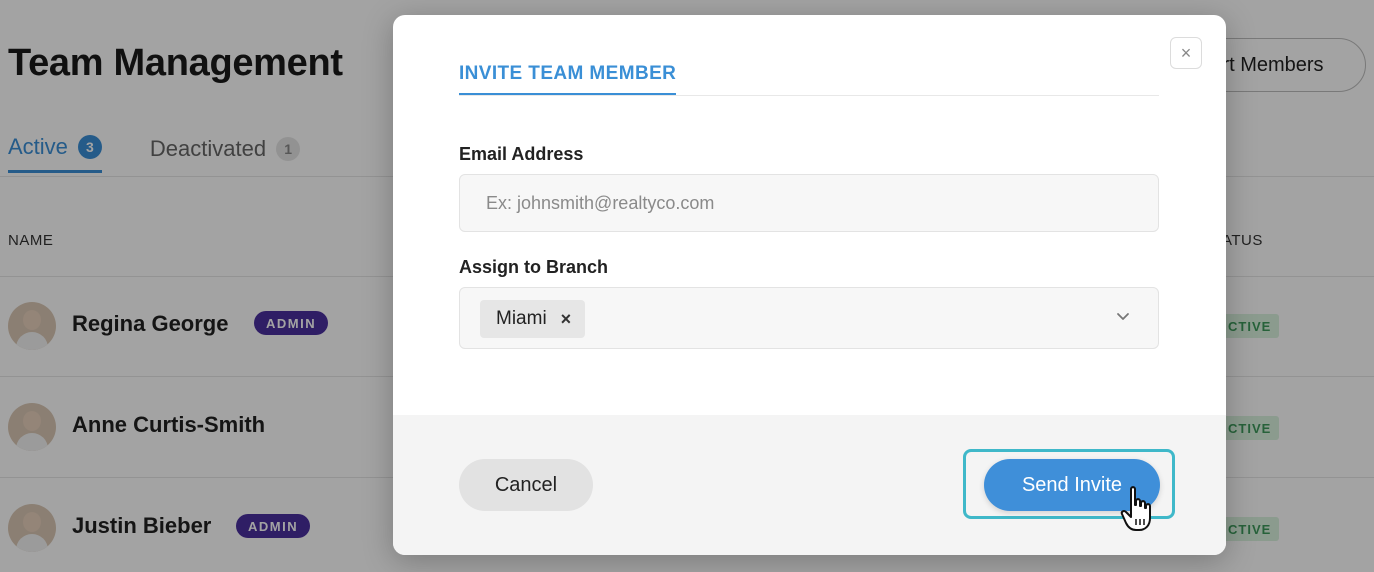  I want to click on hand-pointer-icon, so click(1135, 508).